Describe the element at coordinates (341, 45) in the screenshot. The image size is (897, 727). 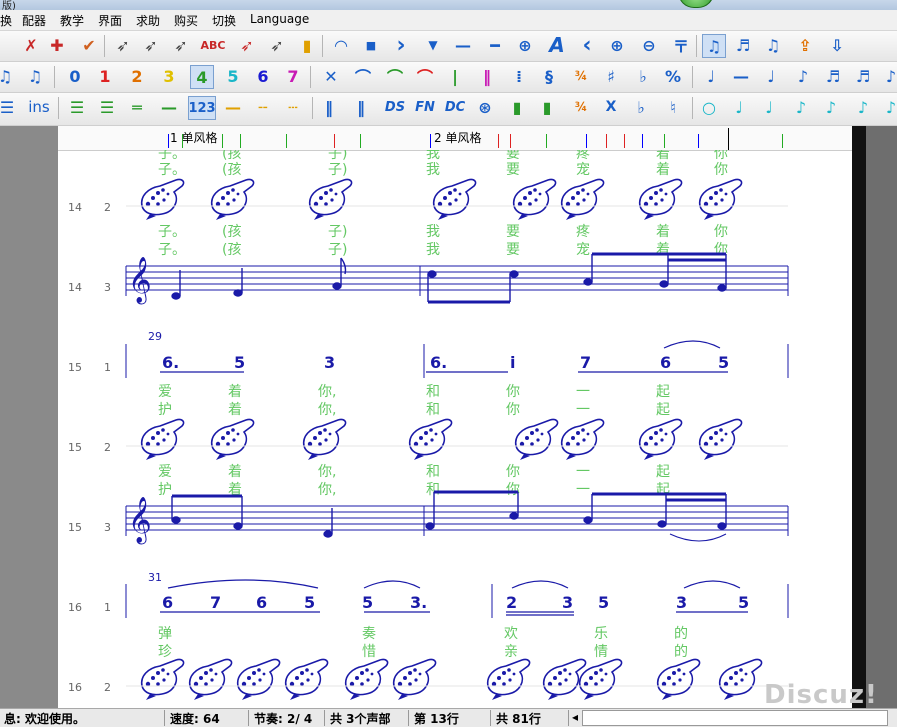
I see `arc-icon: ◠` at that location.